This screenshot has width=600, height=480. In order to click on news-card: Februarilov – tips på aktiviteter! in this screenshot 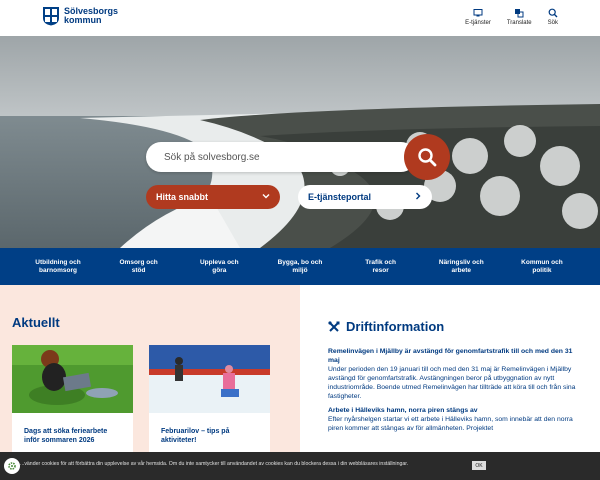, I will do `click(209, 399)`.